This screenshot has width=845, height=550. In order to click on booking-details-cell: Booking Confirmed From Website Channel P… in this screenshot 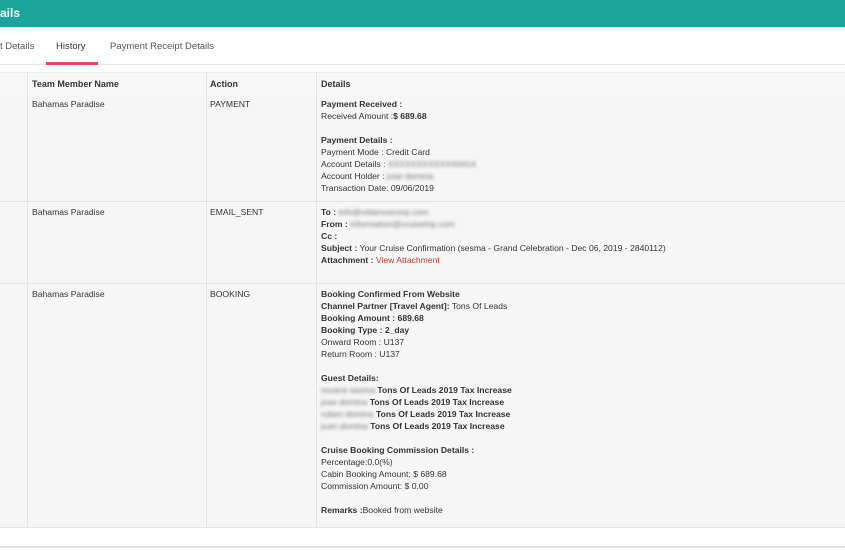, I will do `click(416, 402)`.